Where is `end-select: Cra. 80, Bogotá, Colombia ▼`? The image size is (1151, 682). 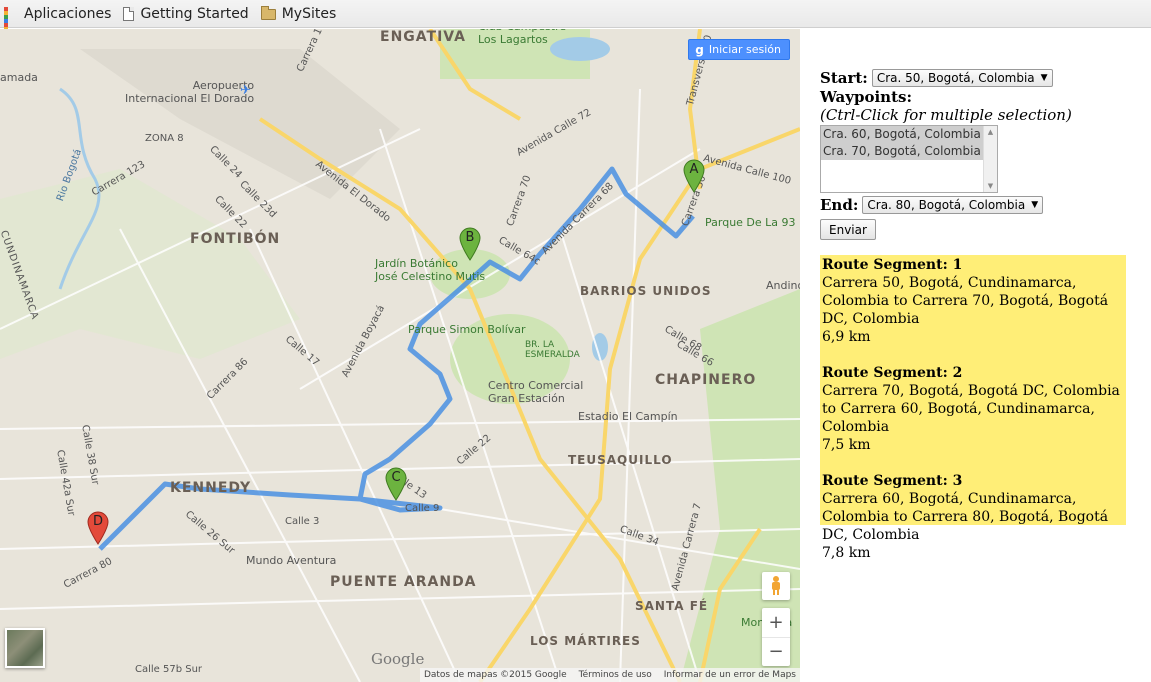
end-select: Cra. 80, Bogotá, Colombia ▼ is located at coordinates (953, 205).